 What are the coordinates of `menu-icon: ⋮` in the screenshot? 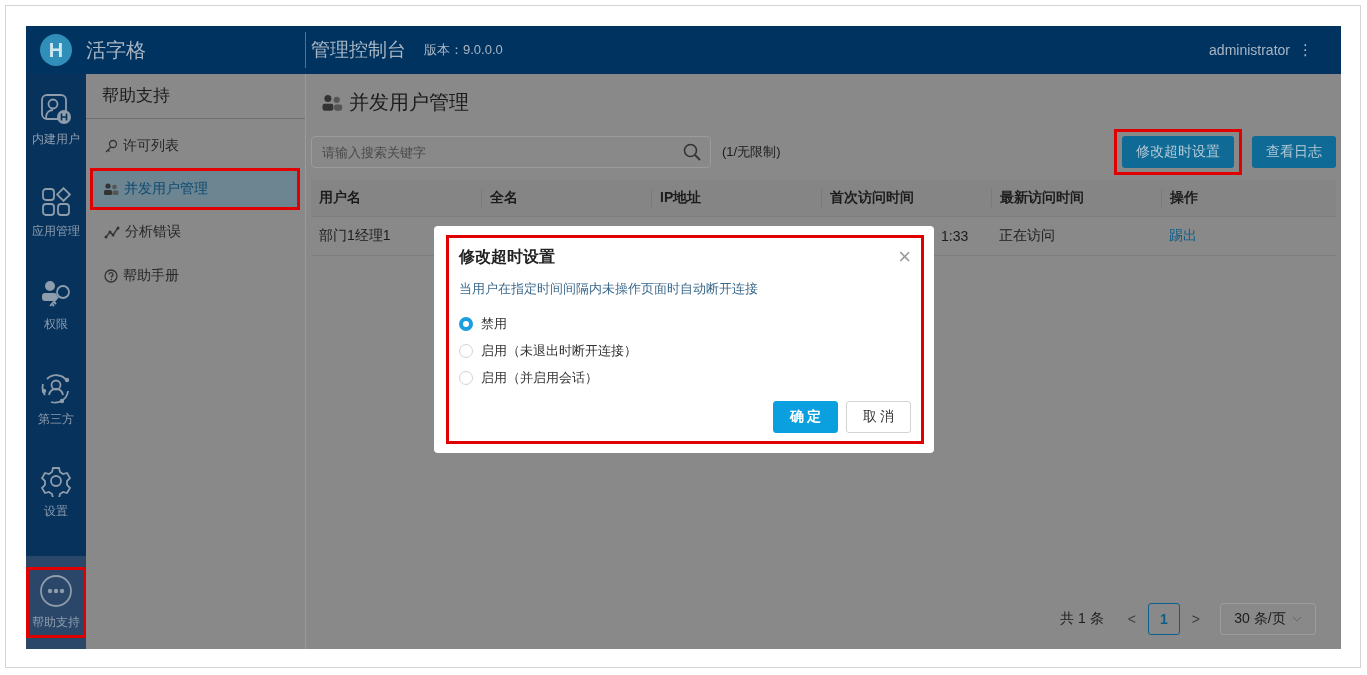 It's located at (1305, 50).